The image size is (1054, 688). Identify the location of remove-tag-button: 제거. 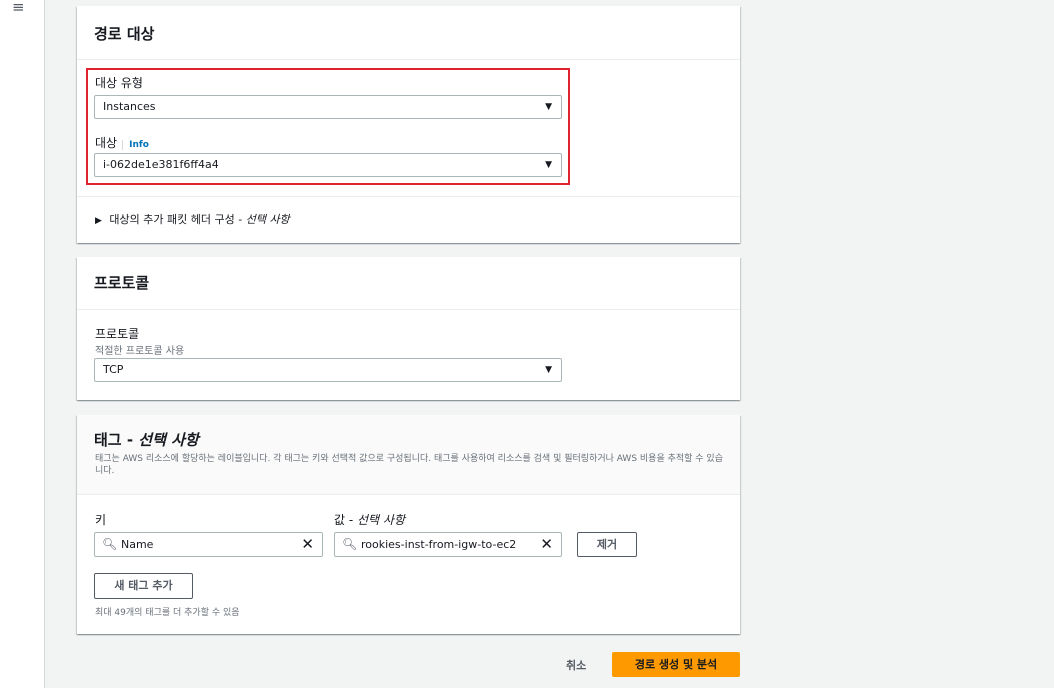
(607, 544).